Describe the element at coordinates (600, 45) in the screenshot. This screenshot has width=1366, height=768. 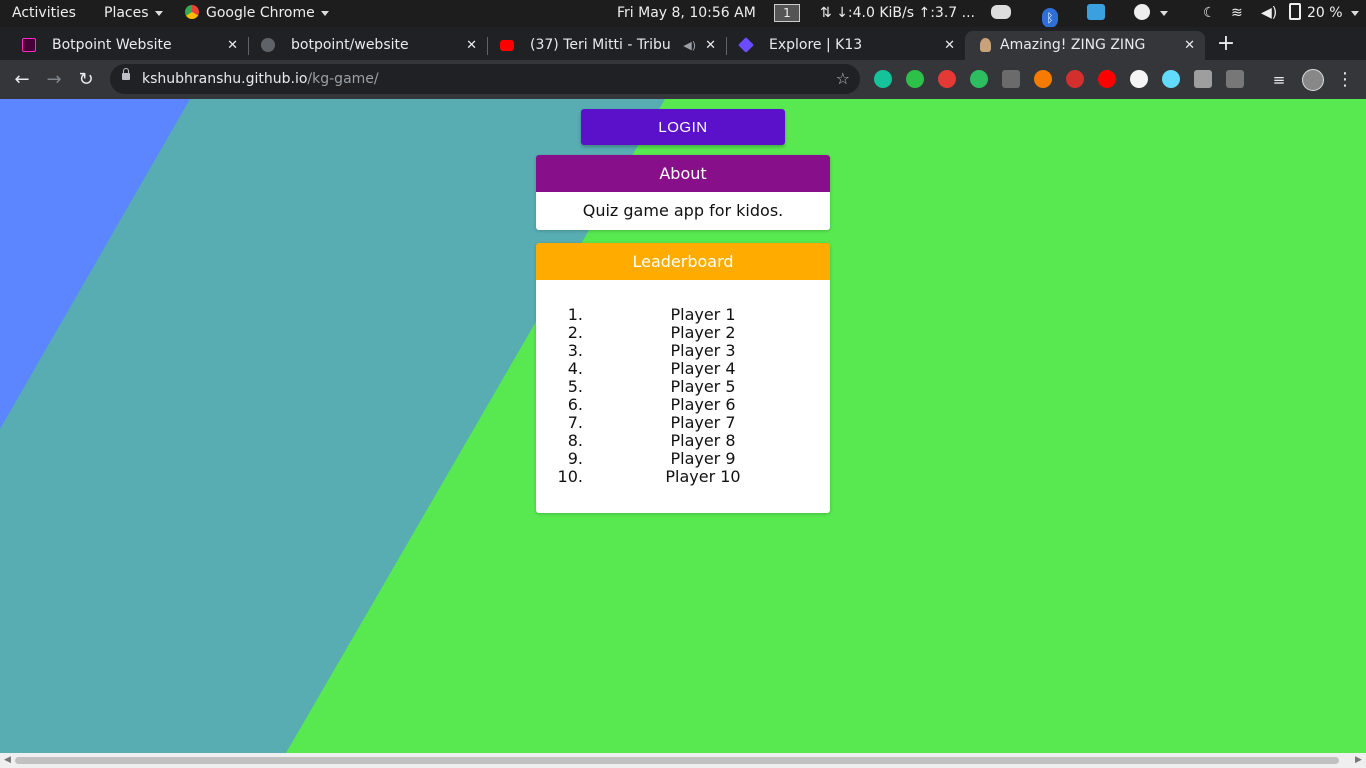
I see `tab-label: (37) Teri Mitti - Tribute` at that location.